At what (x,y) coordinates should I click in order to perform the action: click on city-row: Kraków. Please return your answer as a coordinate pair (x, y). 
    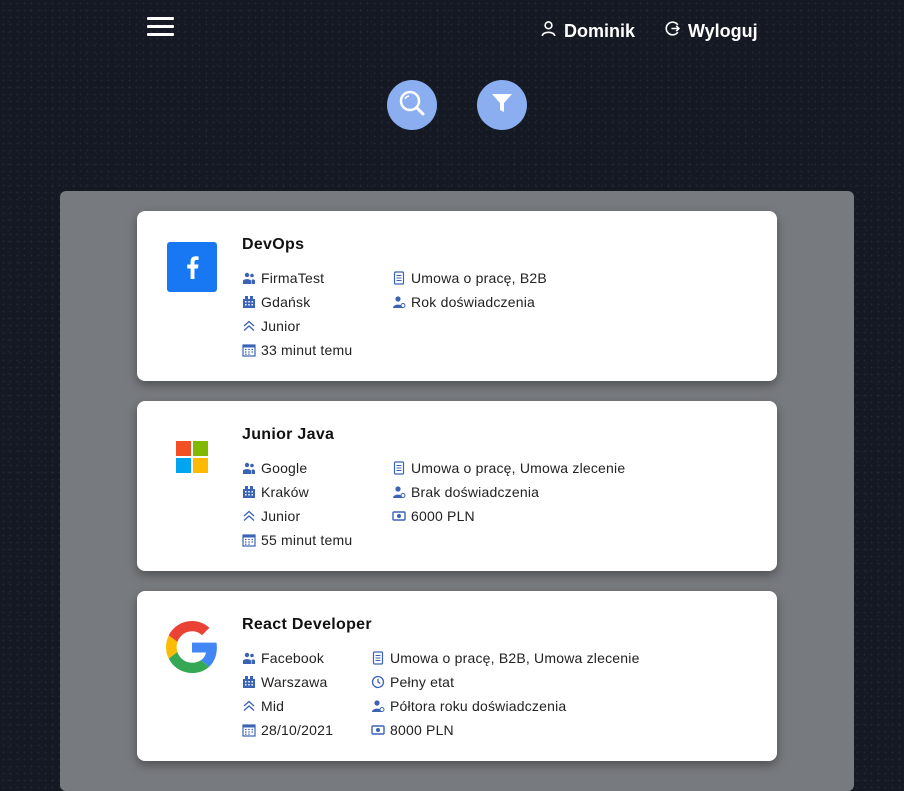
    Looking at the image, I should click on (297, 492).